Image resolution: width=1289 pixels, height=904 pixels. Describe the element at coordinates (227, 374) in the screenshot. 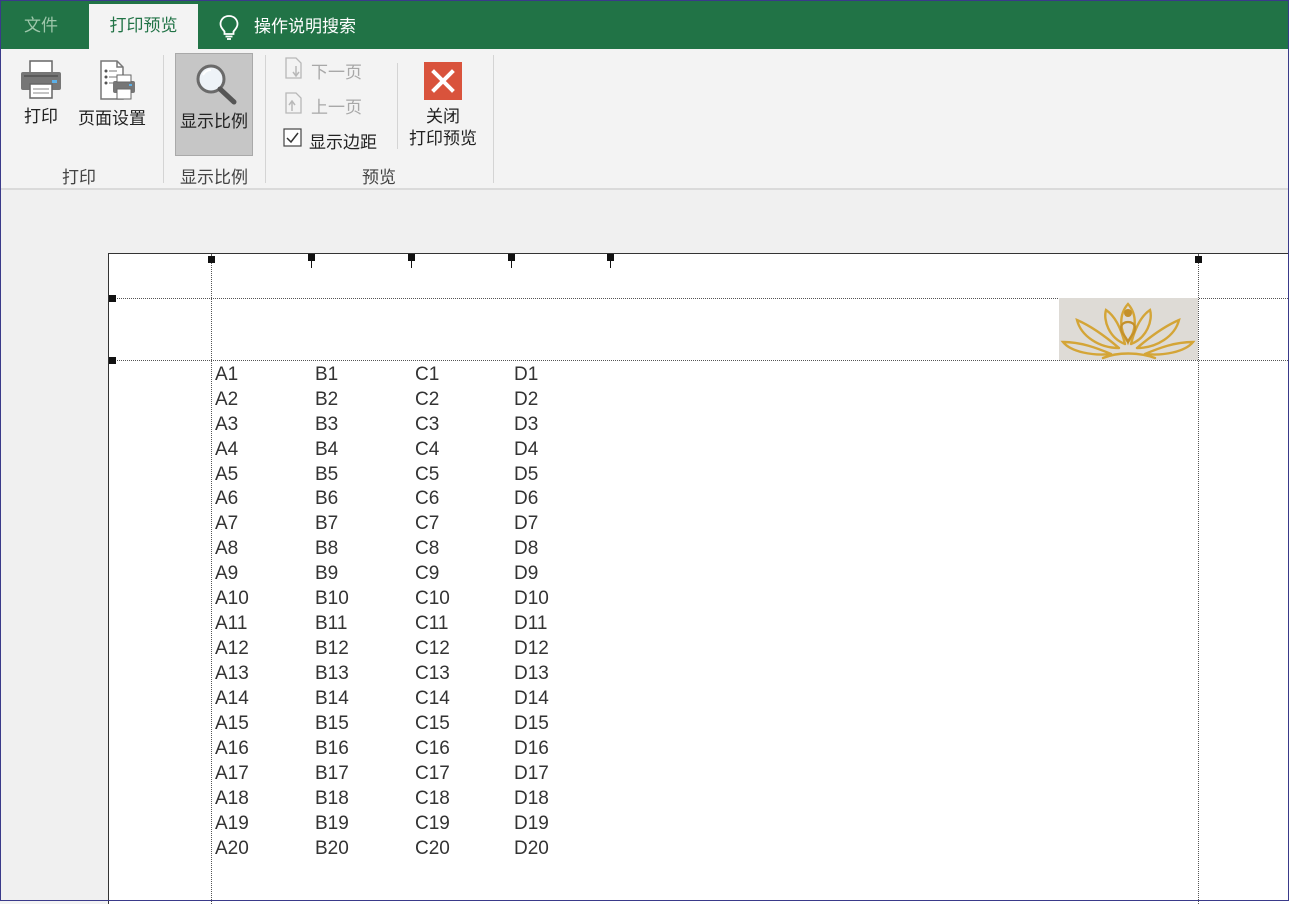

I see `cell: A1` at that location.